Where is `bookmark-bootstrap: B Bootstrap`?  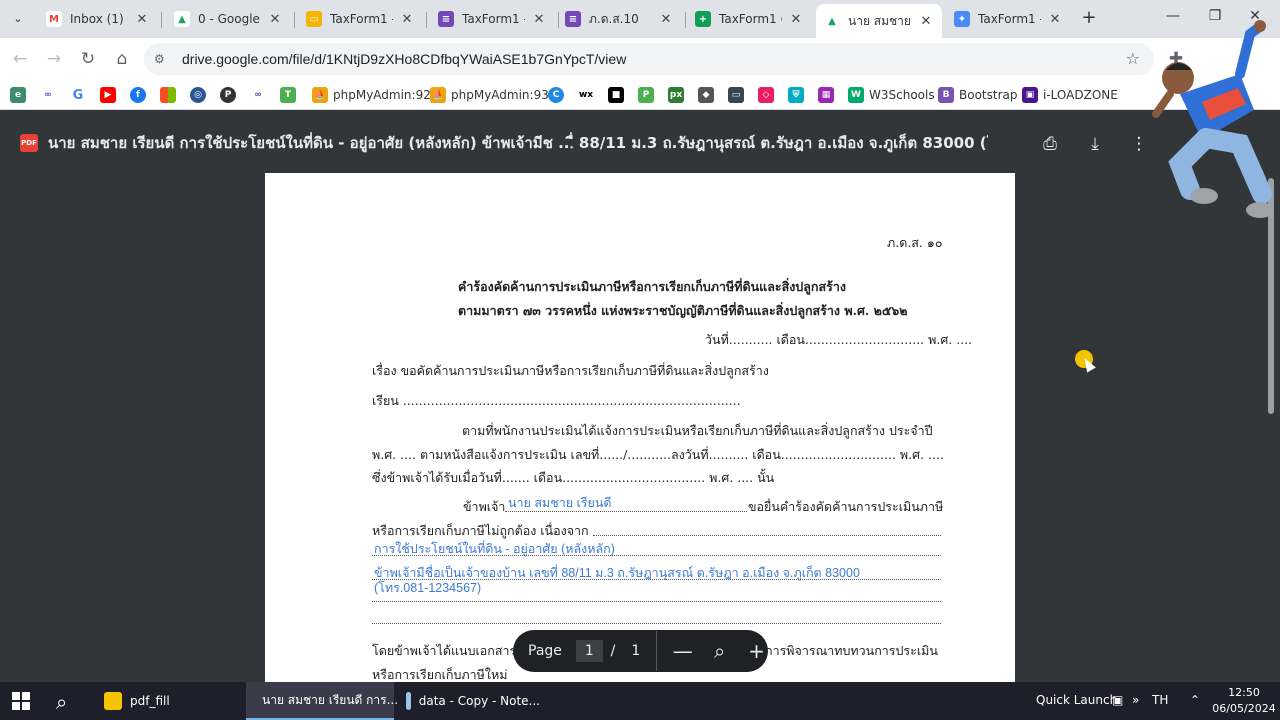
bookmark-bootstrap: B Bootstrap is located at coordinates (977, 95).